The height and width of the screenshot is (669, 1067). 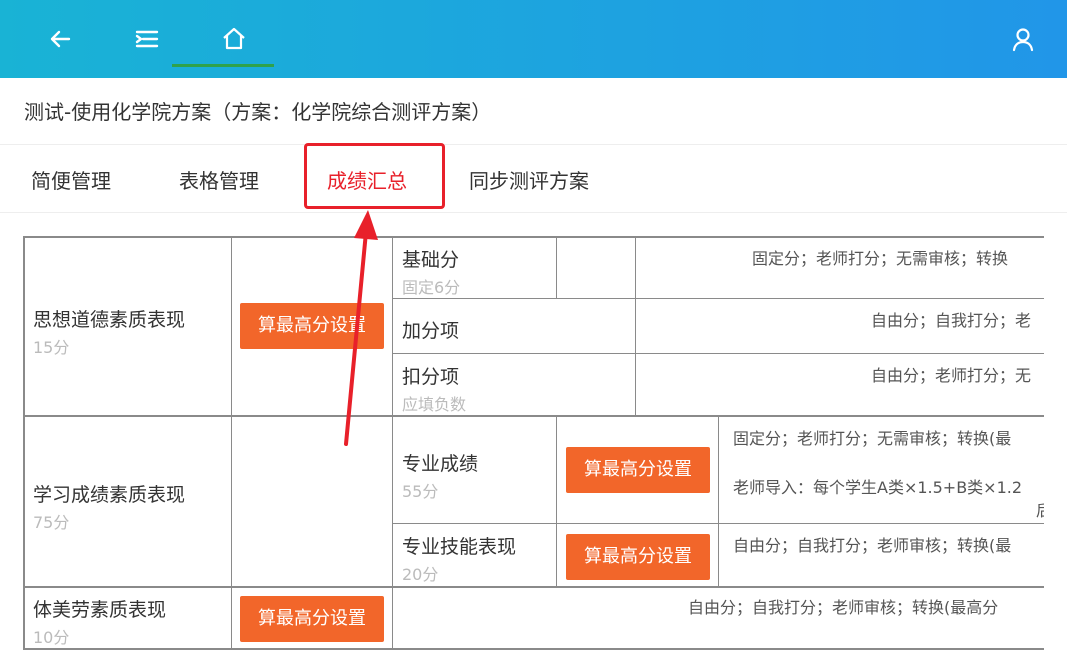 I want to click on item-rule: 自由分；老师打分；无, so click(x=951, y=375).